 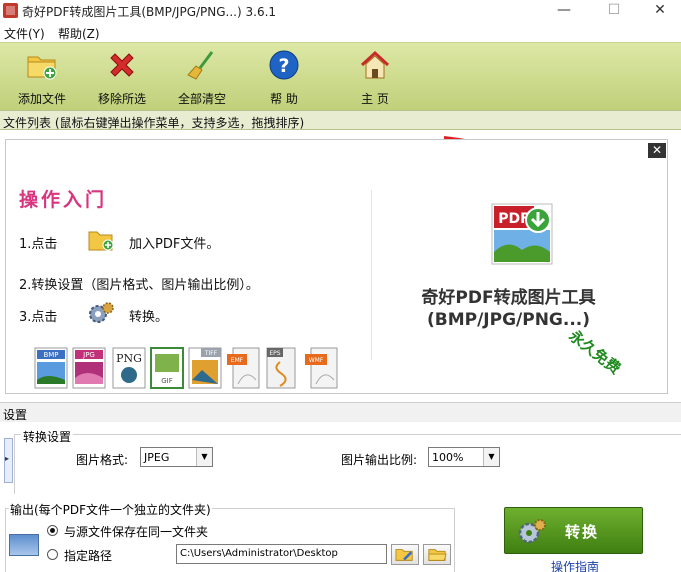 What do you see at coordinates (110, 509) in the screenshot?
I see `output-group-title: 输出(每个PDF文件一个独立的文件夹)` at bounding box center [110, 509].